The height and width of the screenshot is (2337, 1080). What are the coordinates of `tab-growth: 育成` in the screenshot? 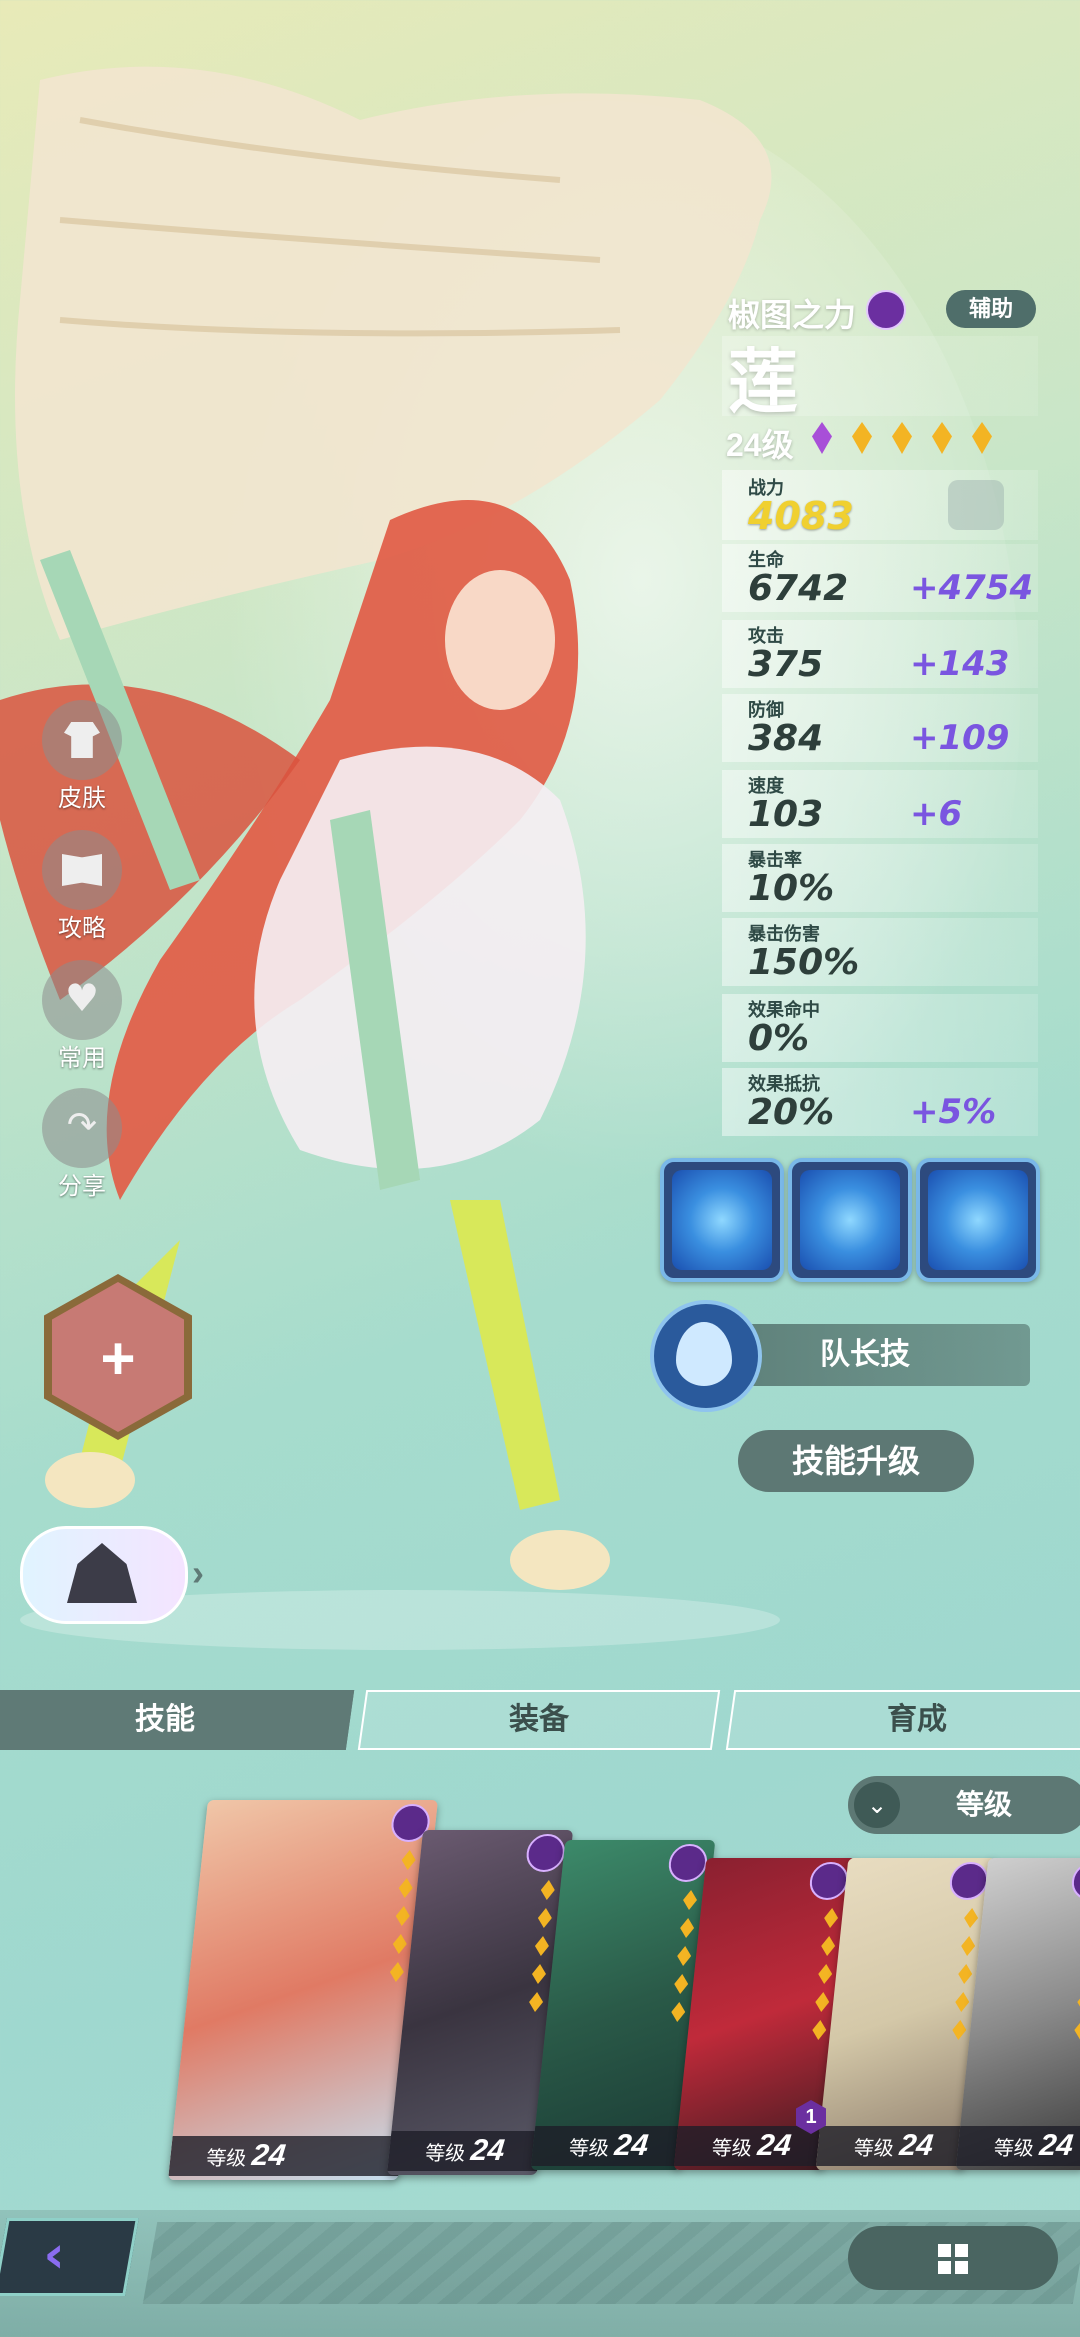 It's located at (902, 1720).